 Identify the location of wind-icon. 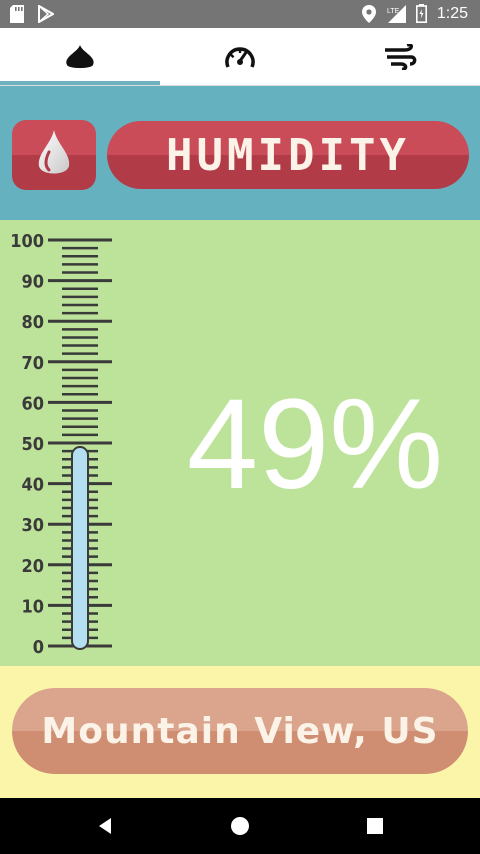
(401, 56).